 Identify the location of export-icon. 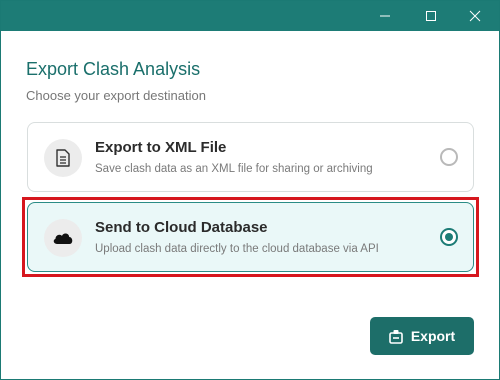
(396, 336).